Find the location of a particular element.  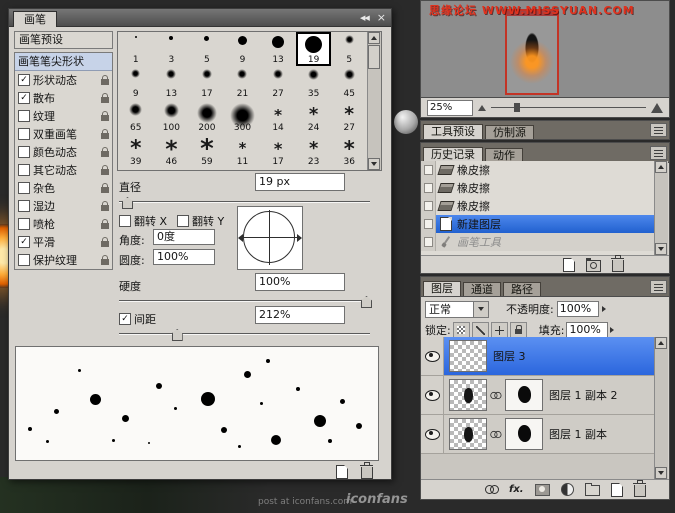

brush-preset-5: 5 is located at coordinates (349, 49).